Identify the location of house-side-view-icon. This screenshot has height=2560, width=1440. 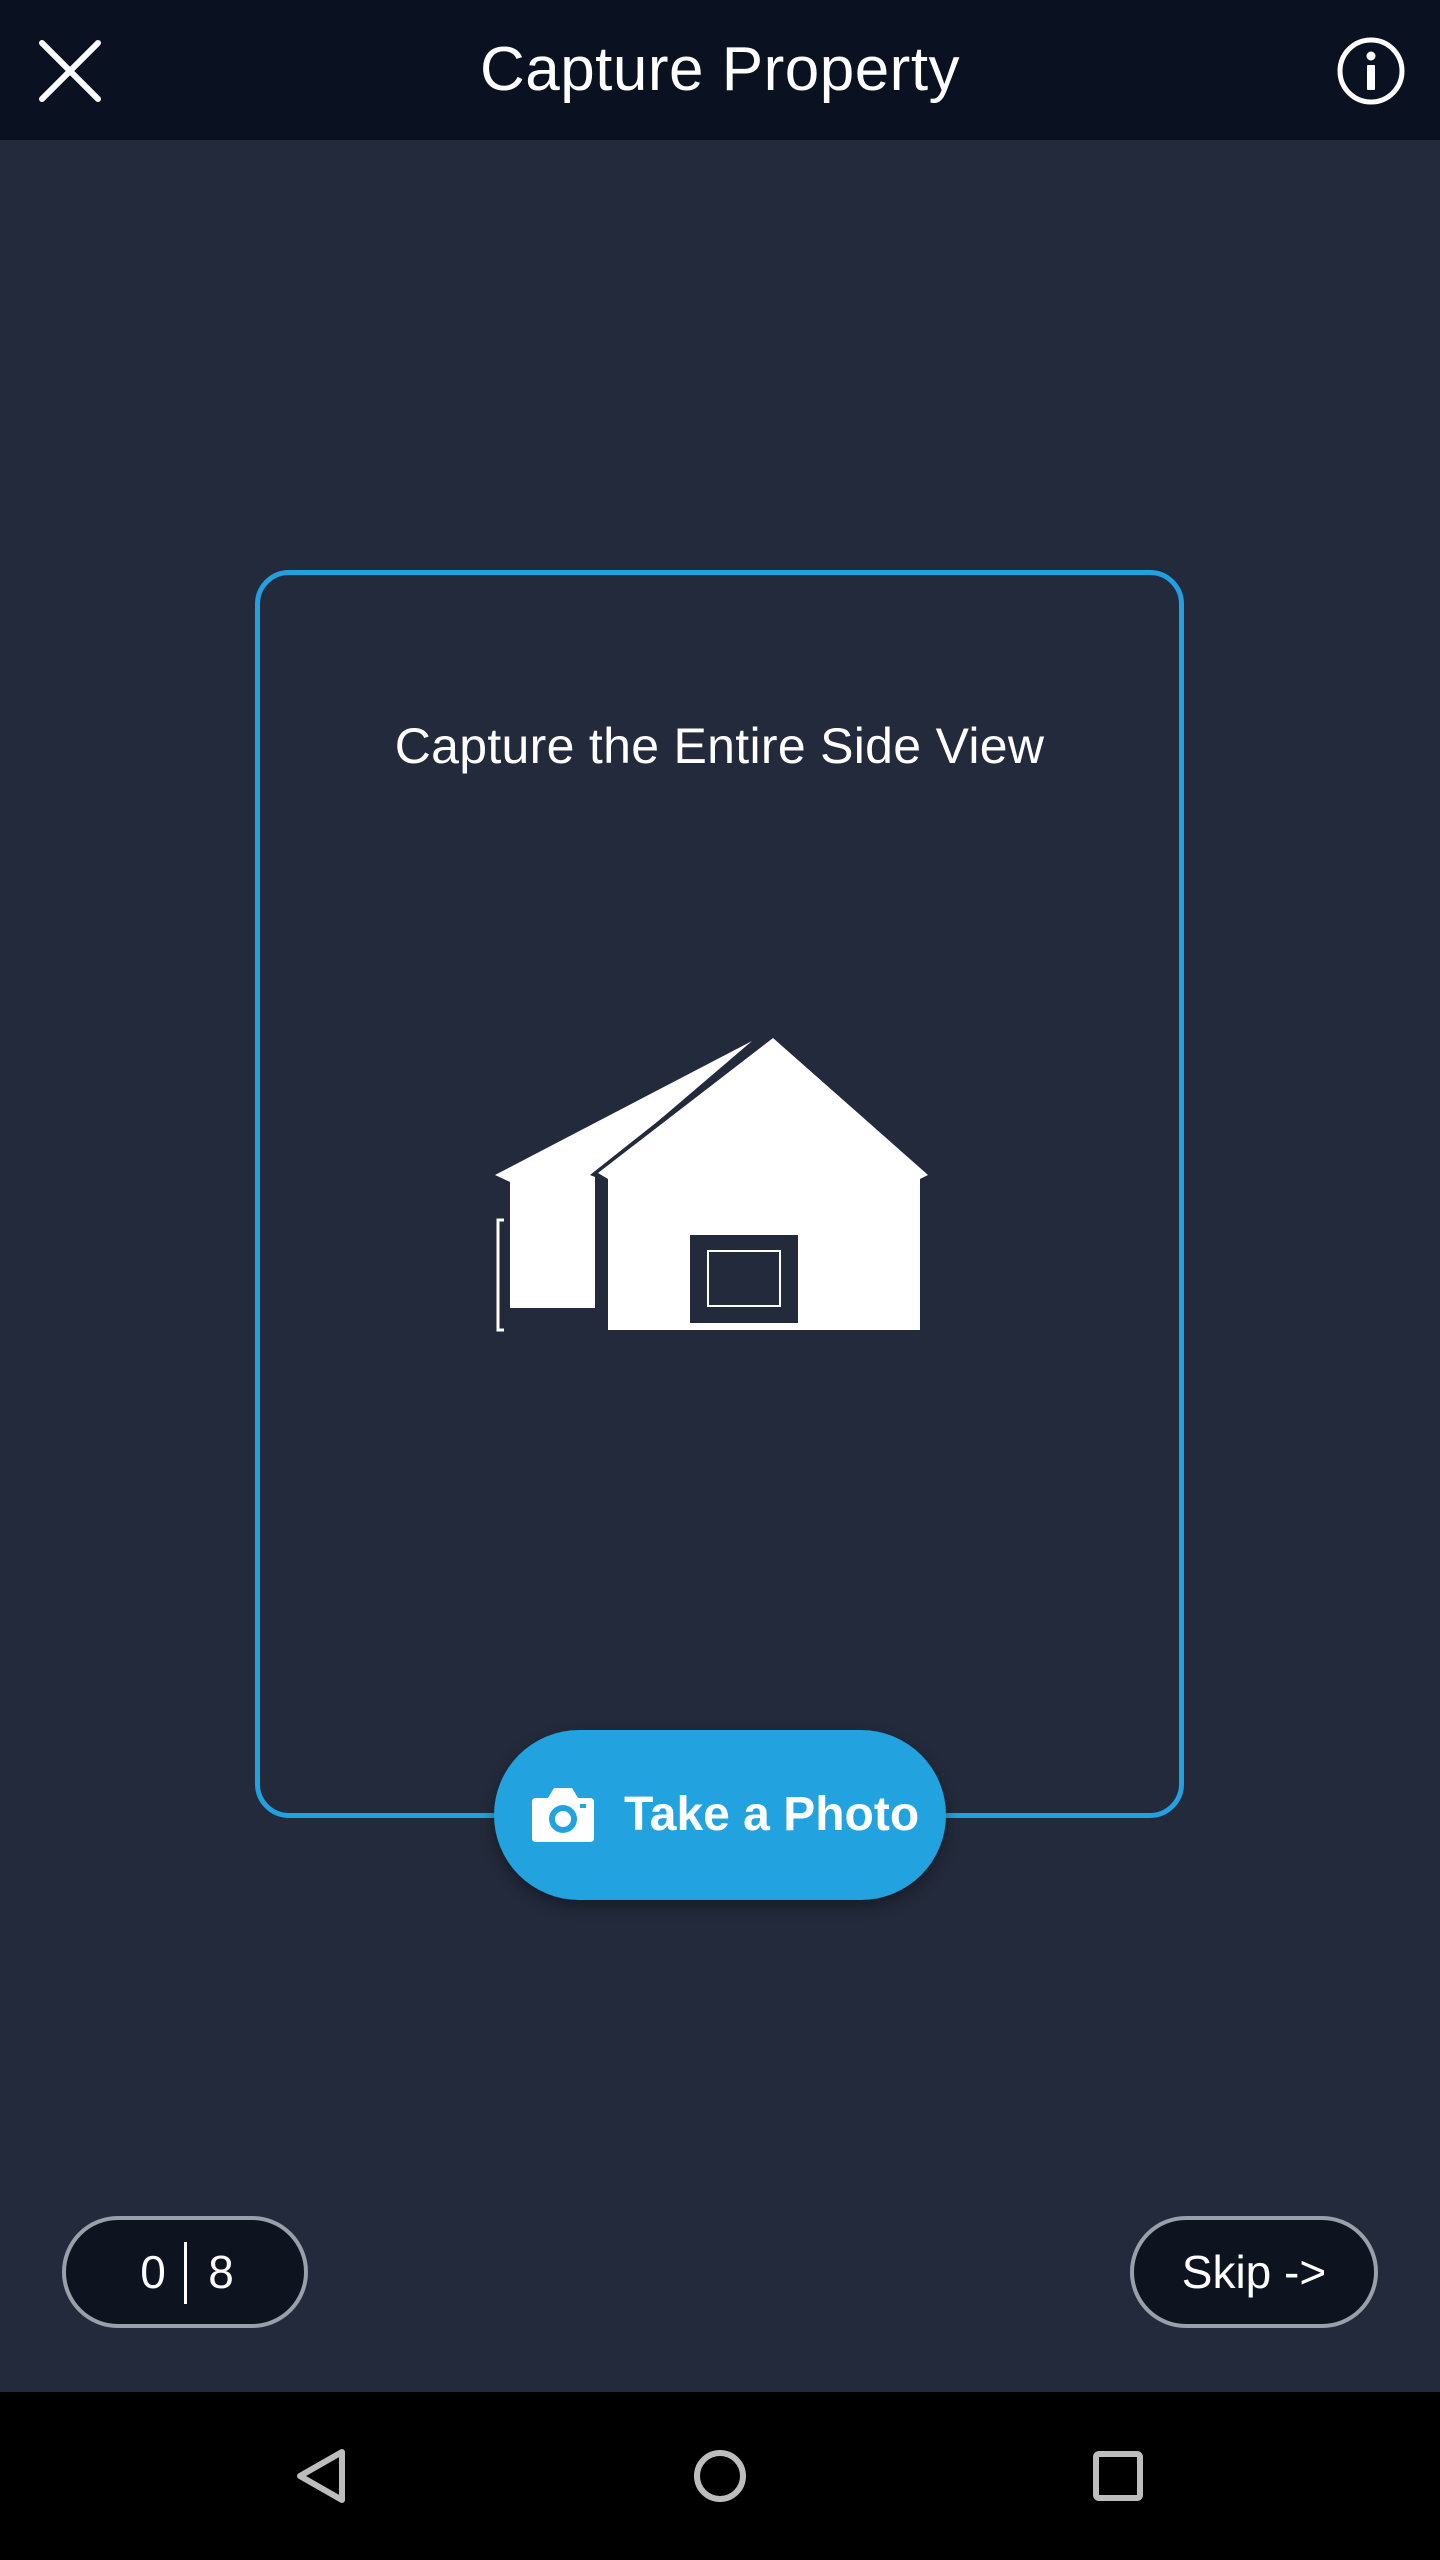
(730, 1197).